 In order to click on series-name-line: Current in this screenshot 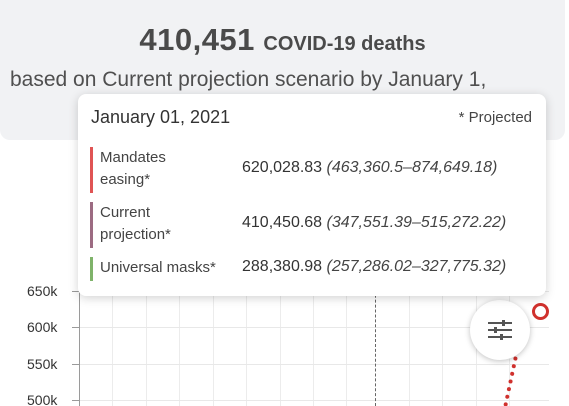, I will do `click(125, 212)`.